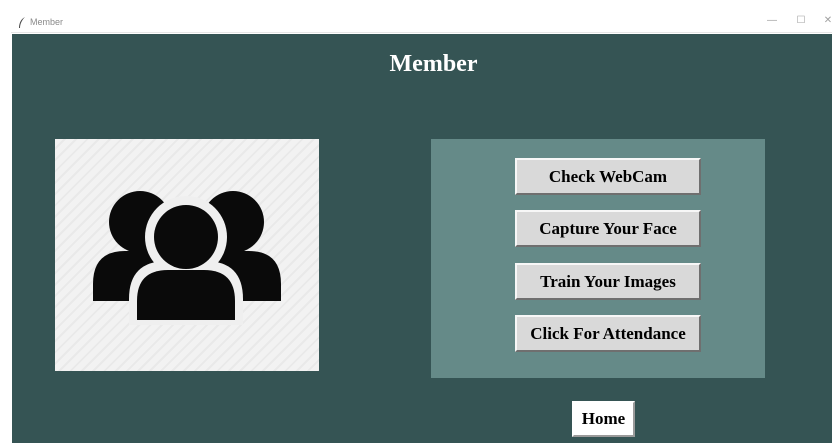 This screenshot has width=832, height=443. I want to click on check-webcam-button: Check WebCam, so click(608, 176).